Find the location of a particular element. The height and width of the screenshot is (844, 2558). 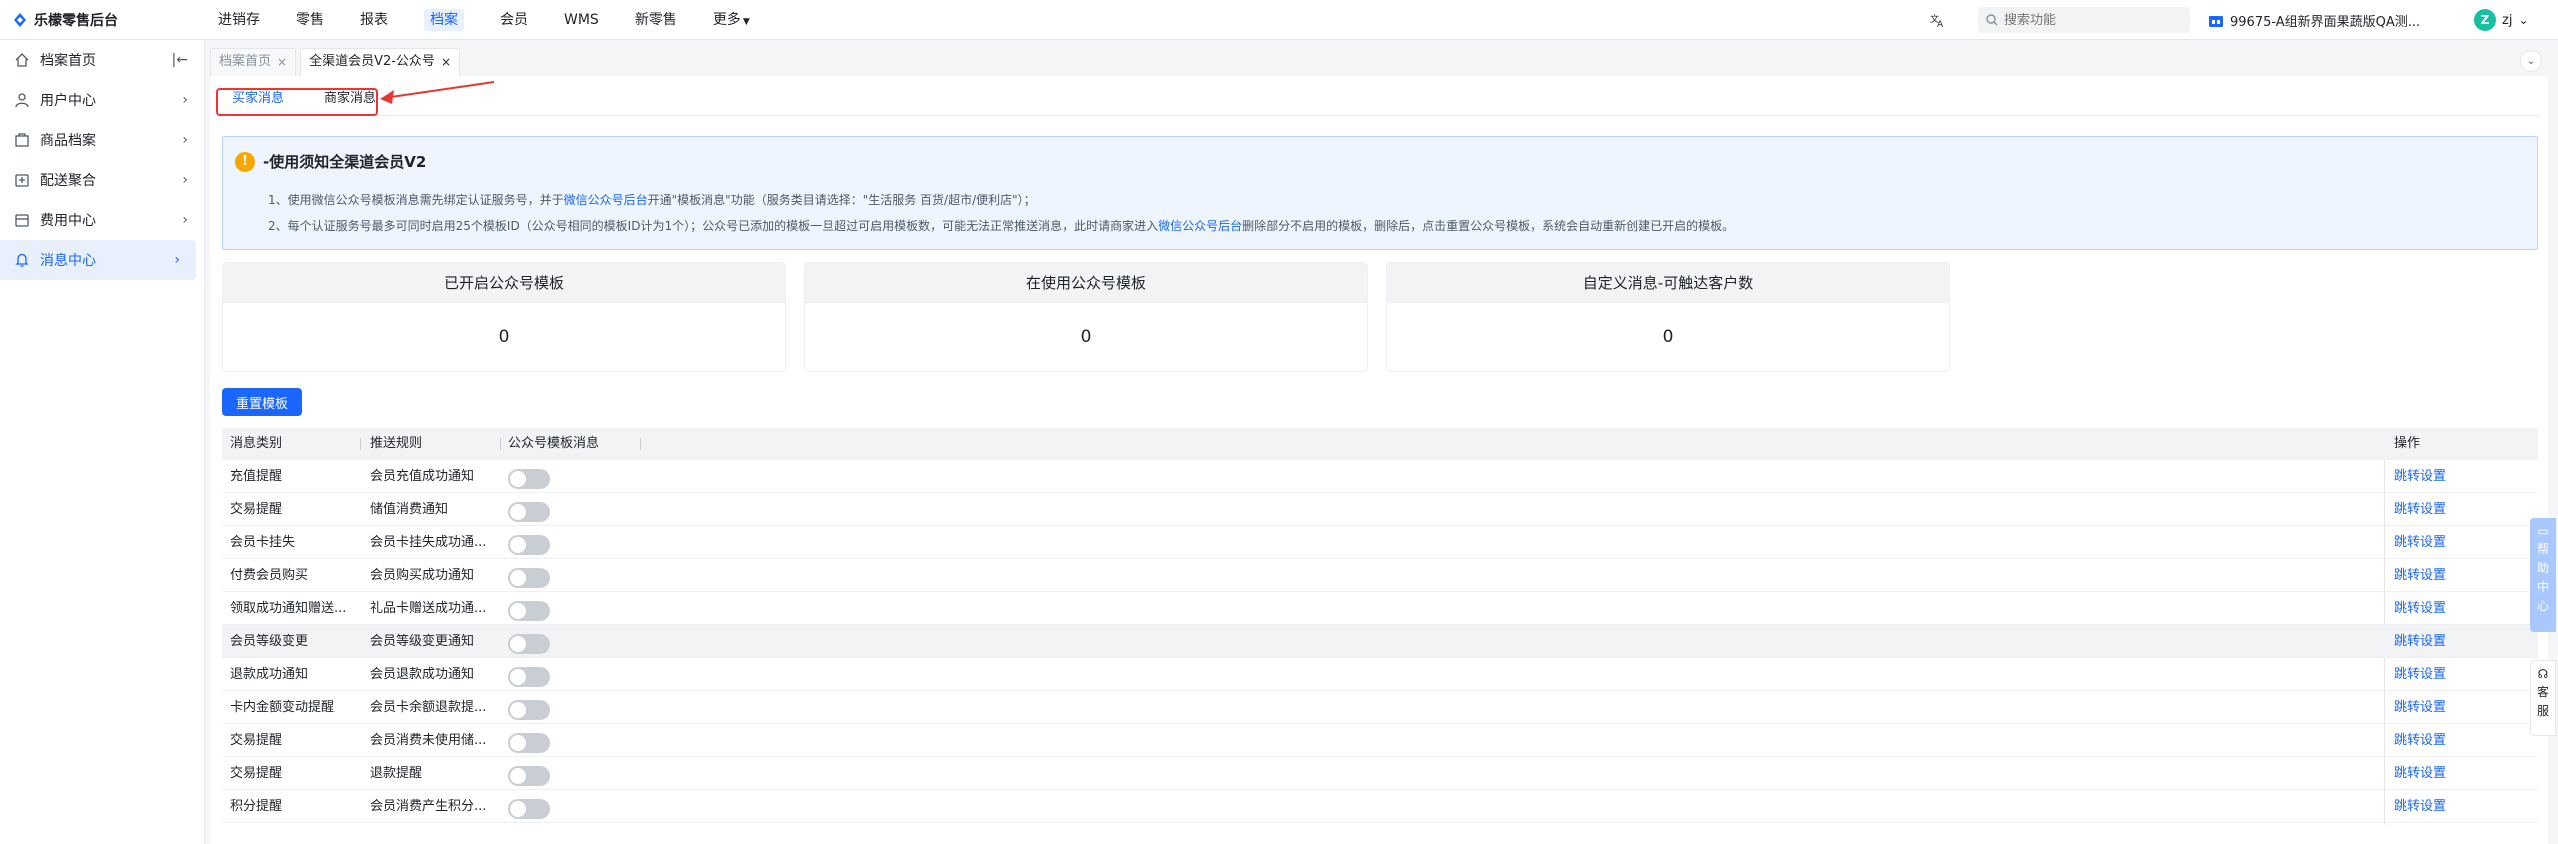

sidebar-item-label: 消息中心 is located at coordinates (68, 261).